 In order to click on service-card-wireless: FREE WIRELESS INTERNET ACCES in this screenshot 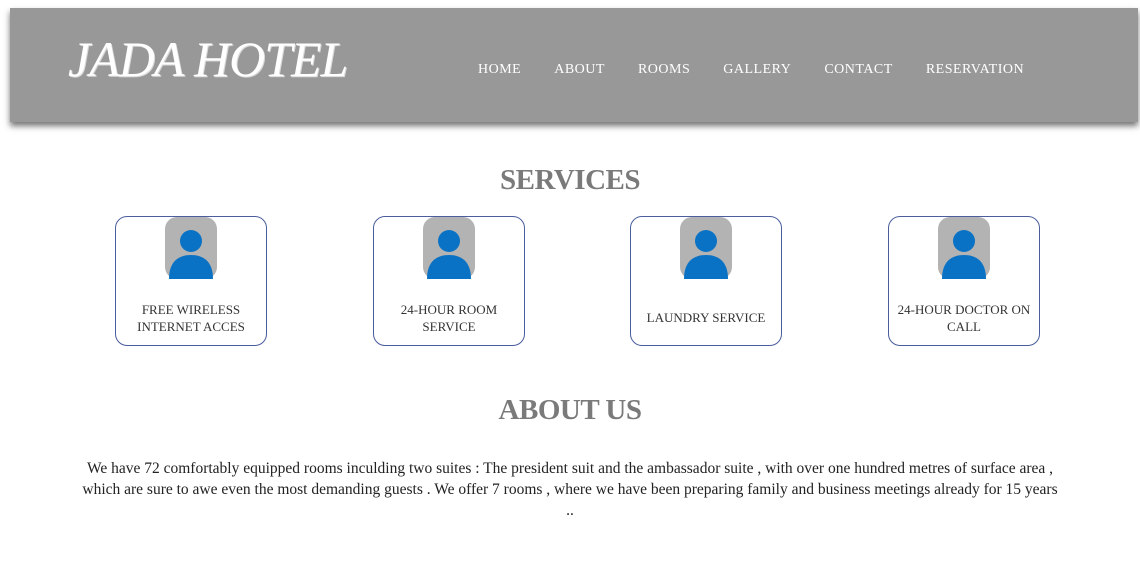, I will do `click(191, 281)`.